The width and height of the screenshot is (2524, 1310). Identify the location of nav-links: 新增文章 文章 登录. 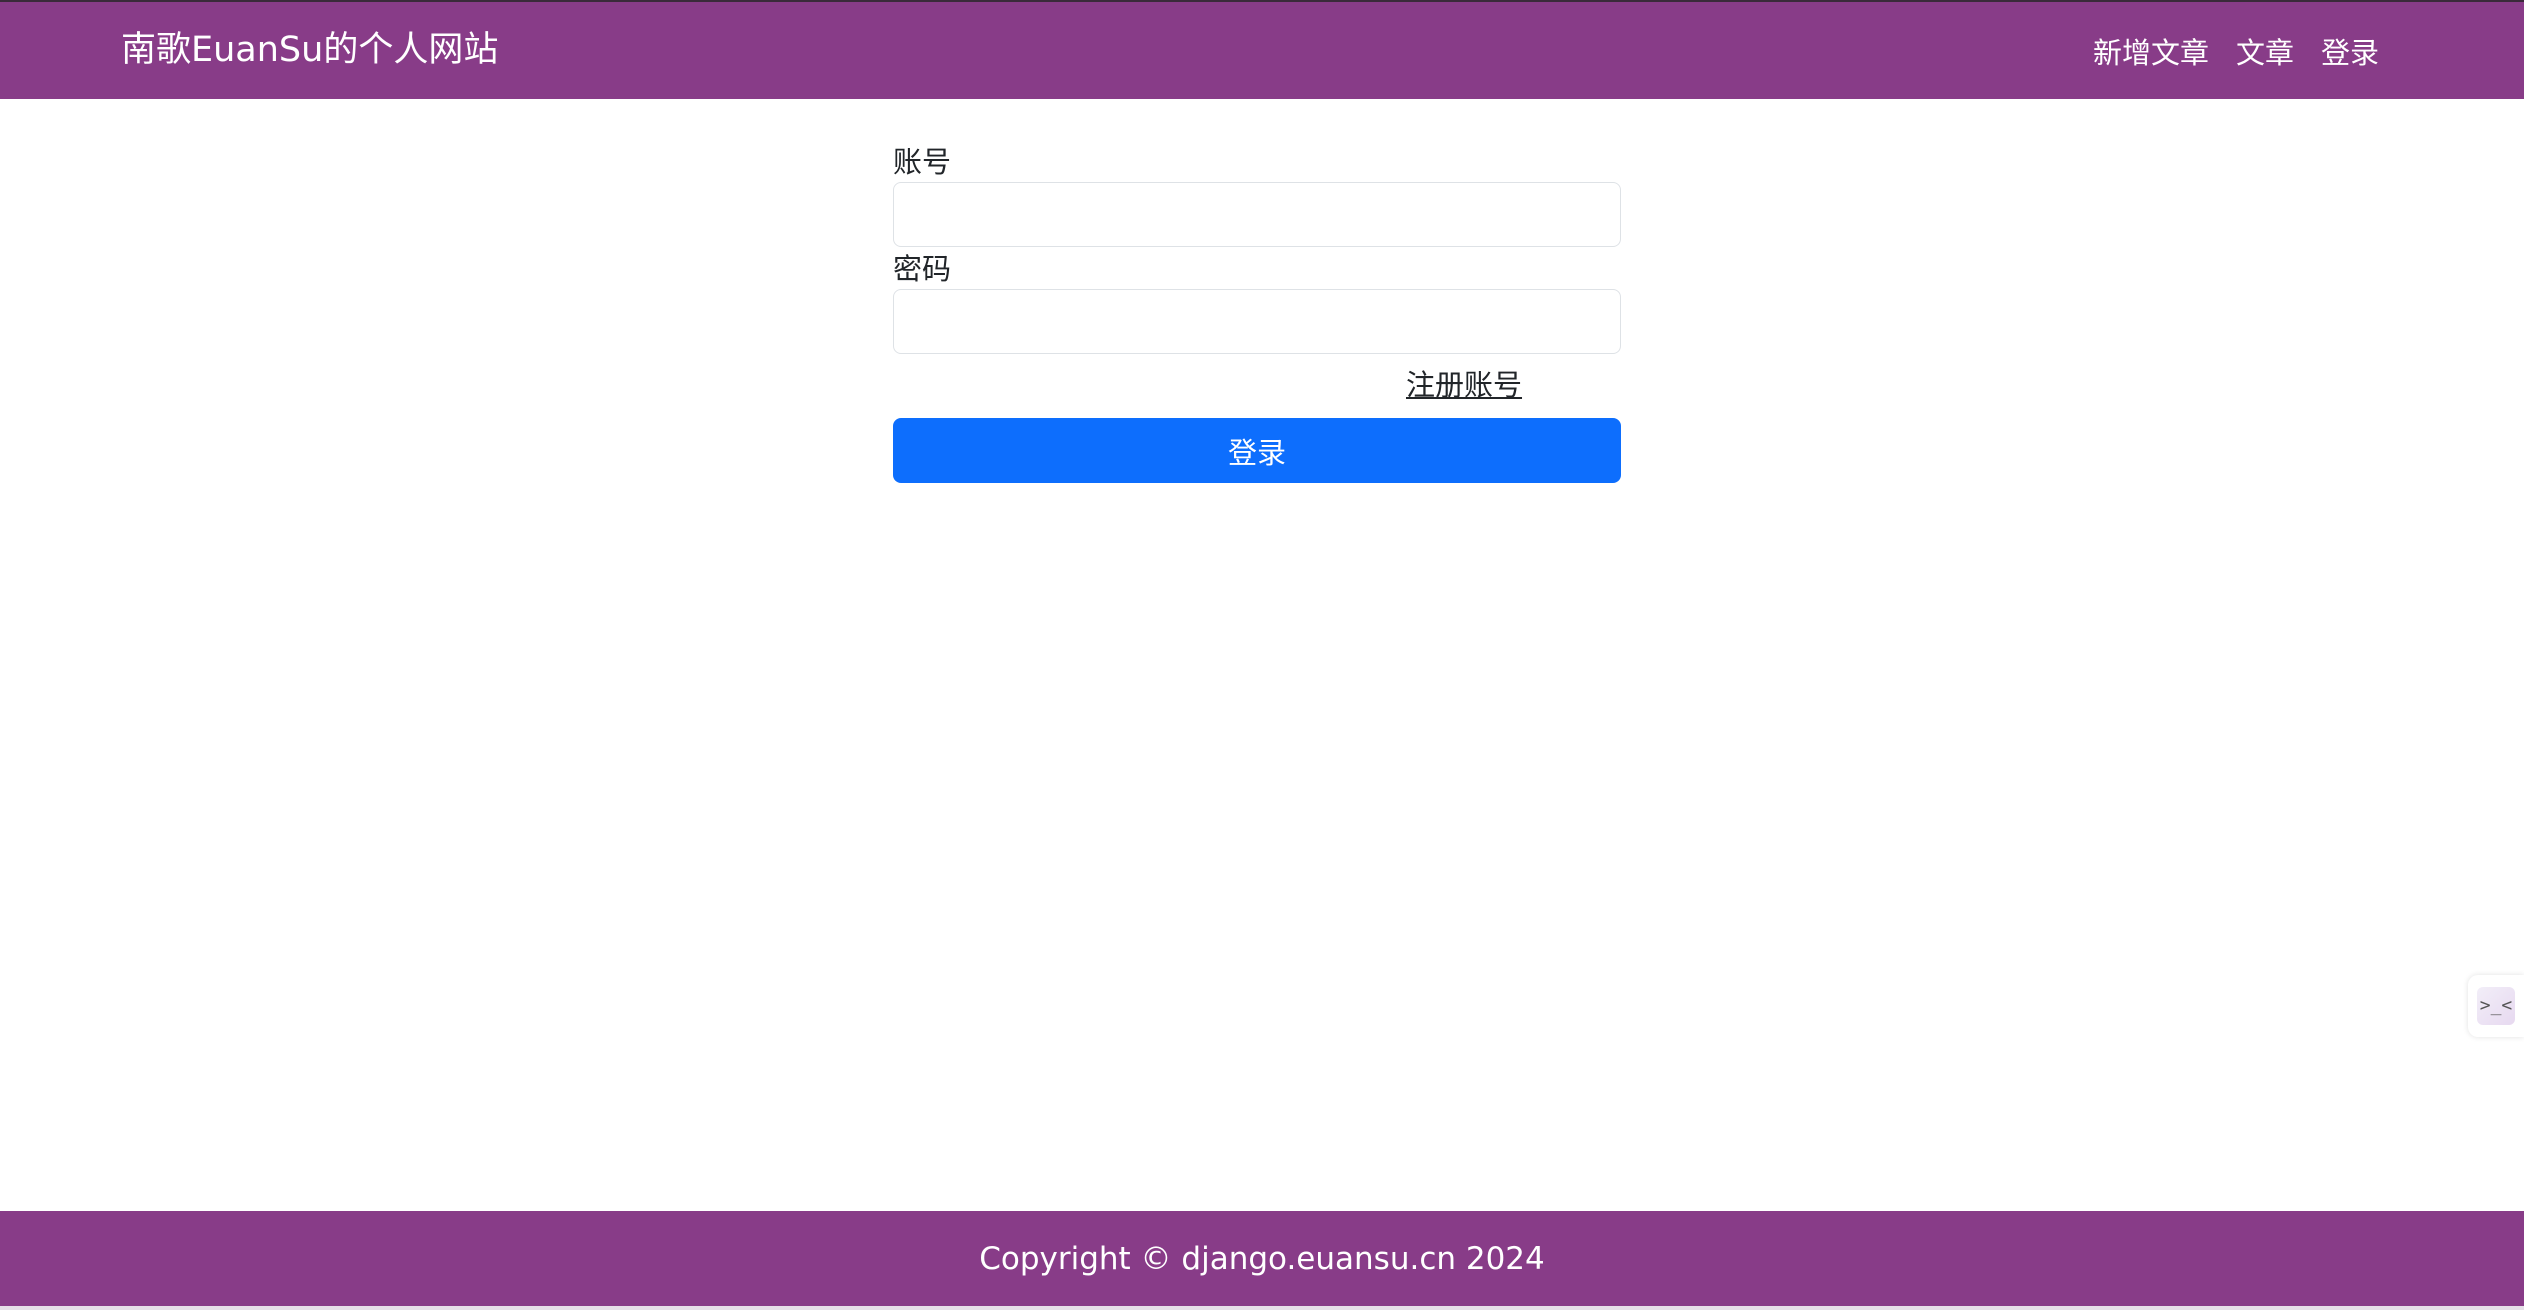
(2236, 50).